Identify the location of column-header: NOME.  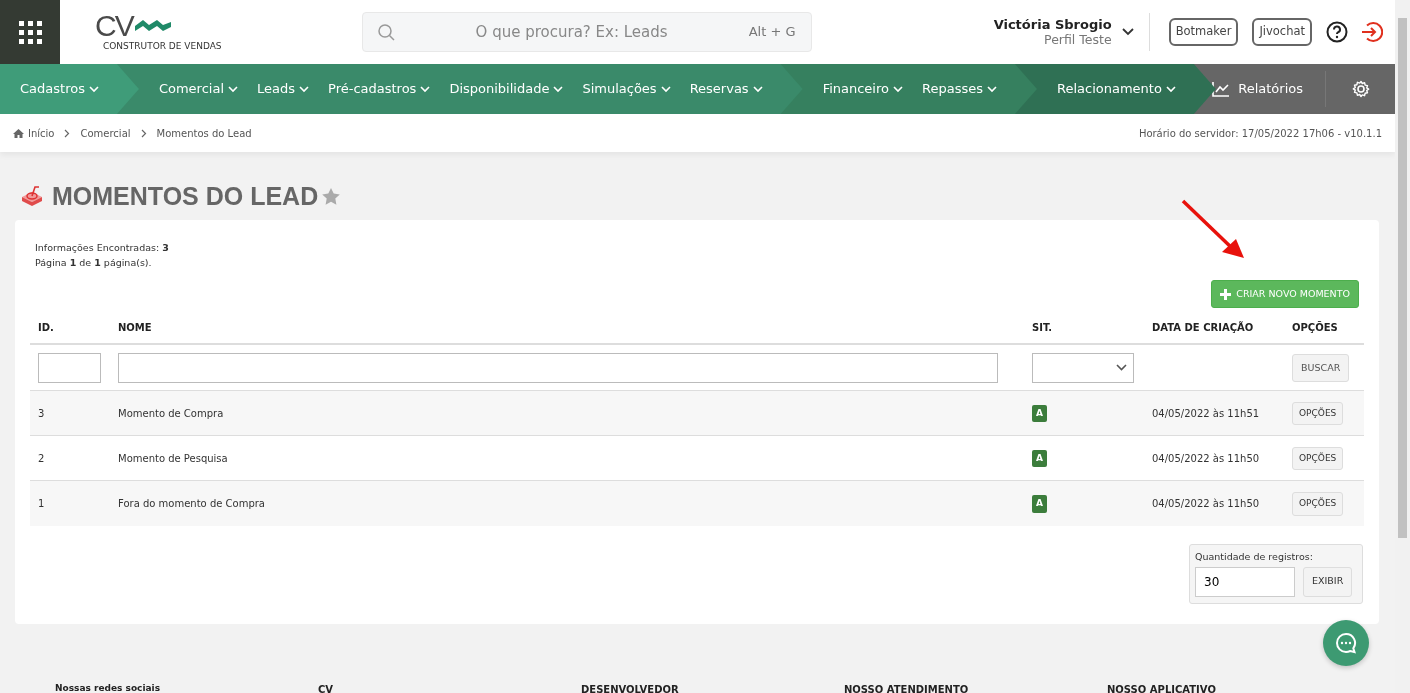
(135, 328).